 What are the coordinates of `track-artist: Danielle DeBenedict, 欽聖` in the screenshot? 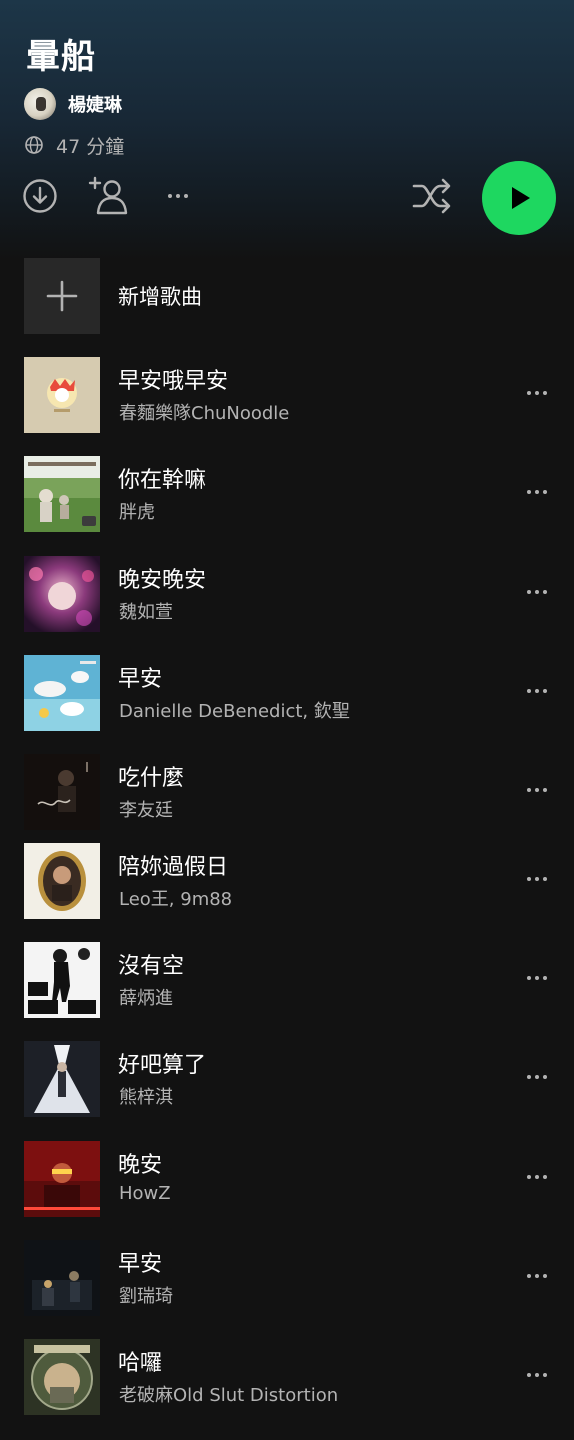 It's located at (234, 711).